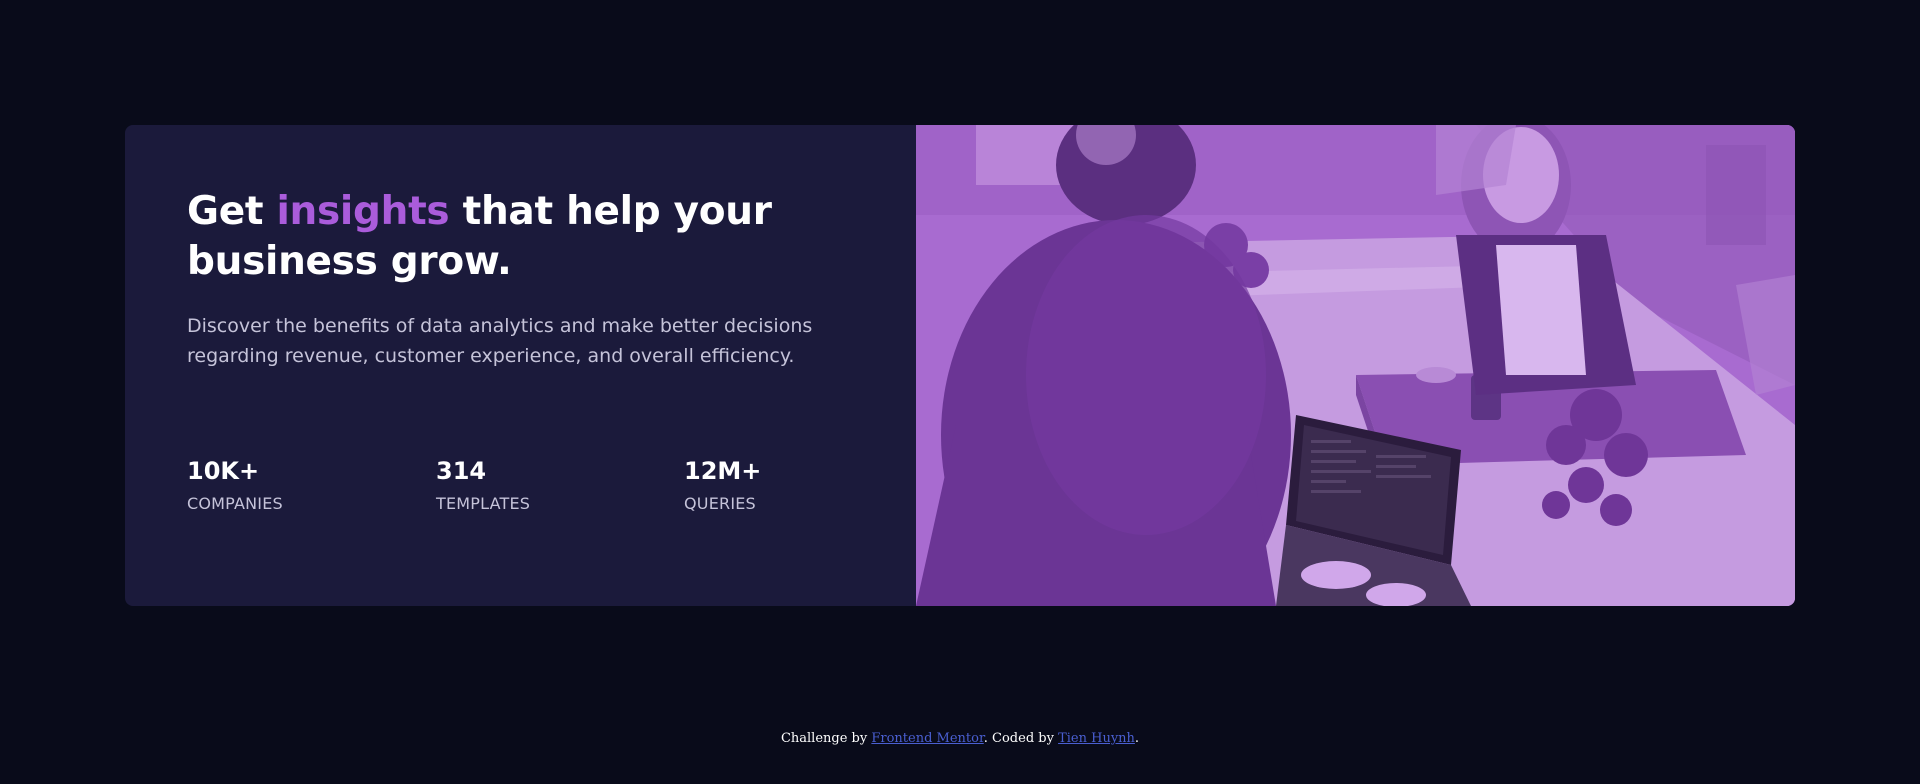  Describe the element at coordinates (720, 503) in the screenshot. I see `stat-label: QUERIES` at that location.